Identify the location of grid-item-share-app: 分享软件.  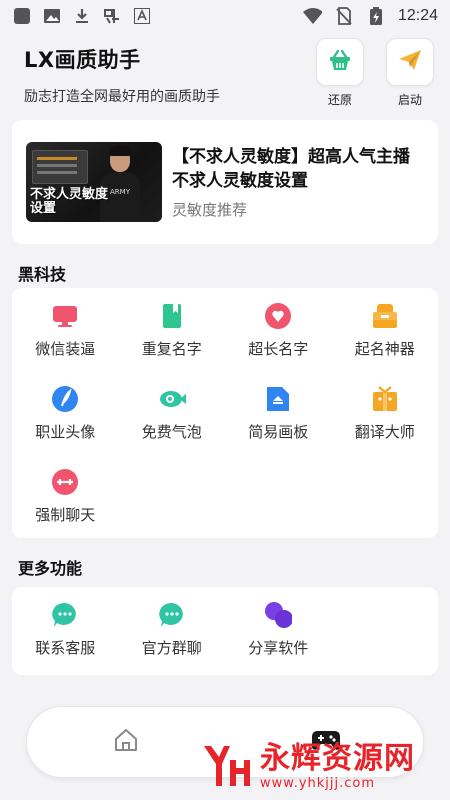
(278, 628).